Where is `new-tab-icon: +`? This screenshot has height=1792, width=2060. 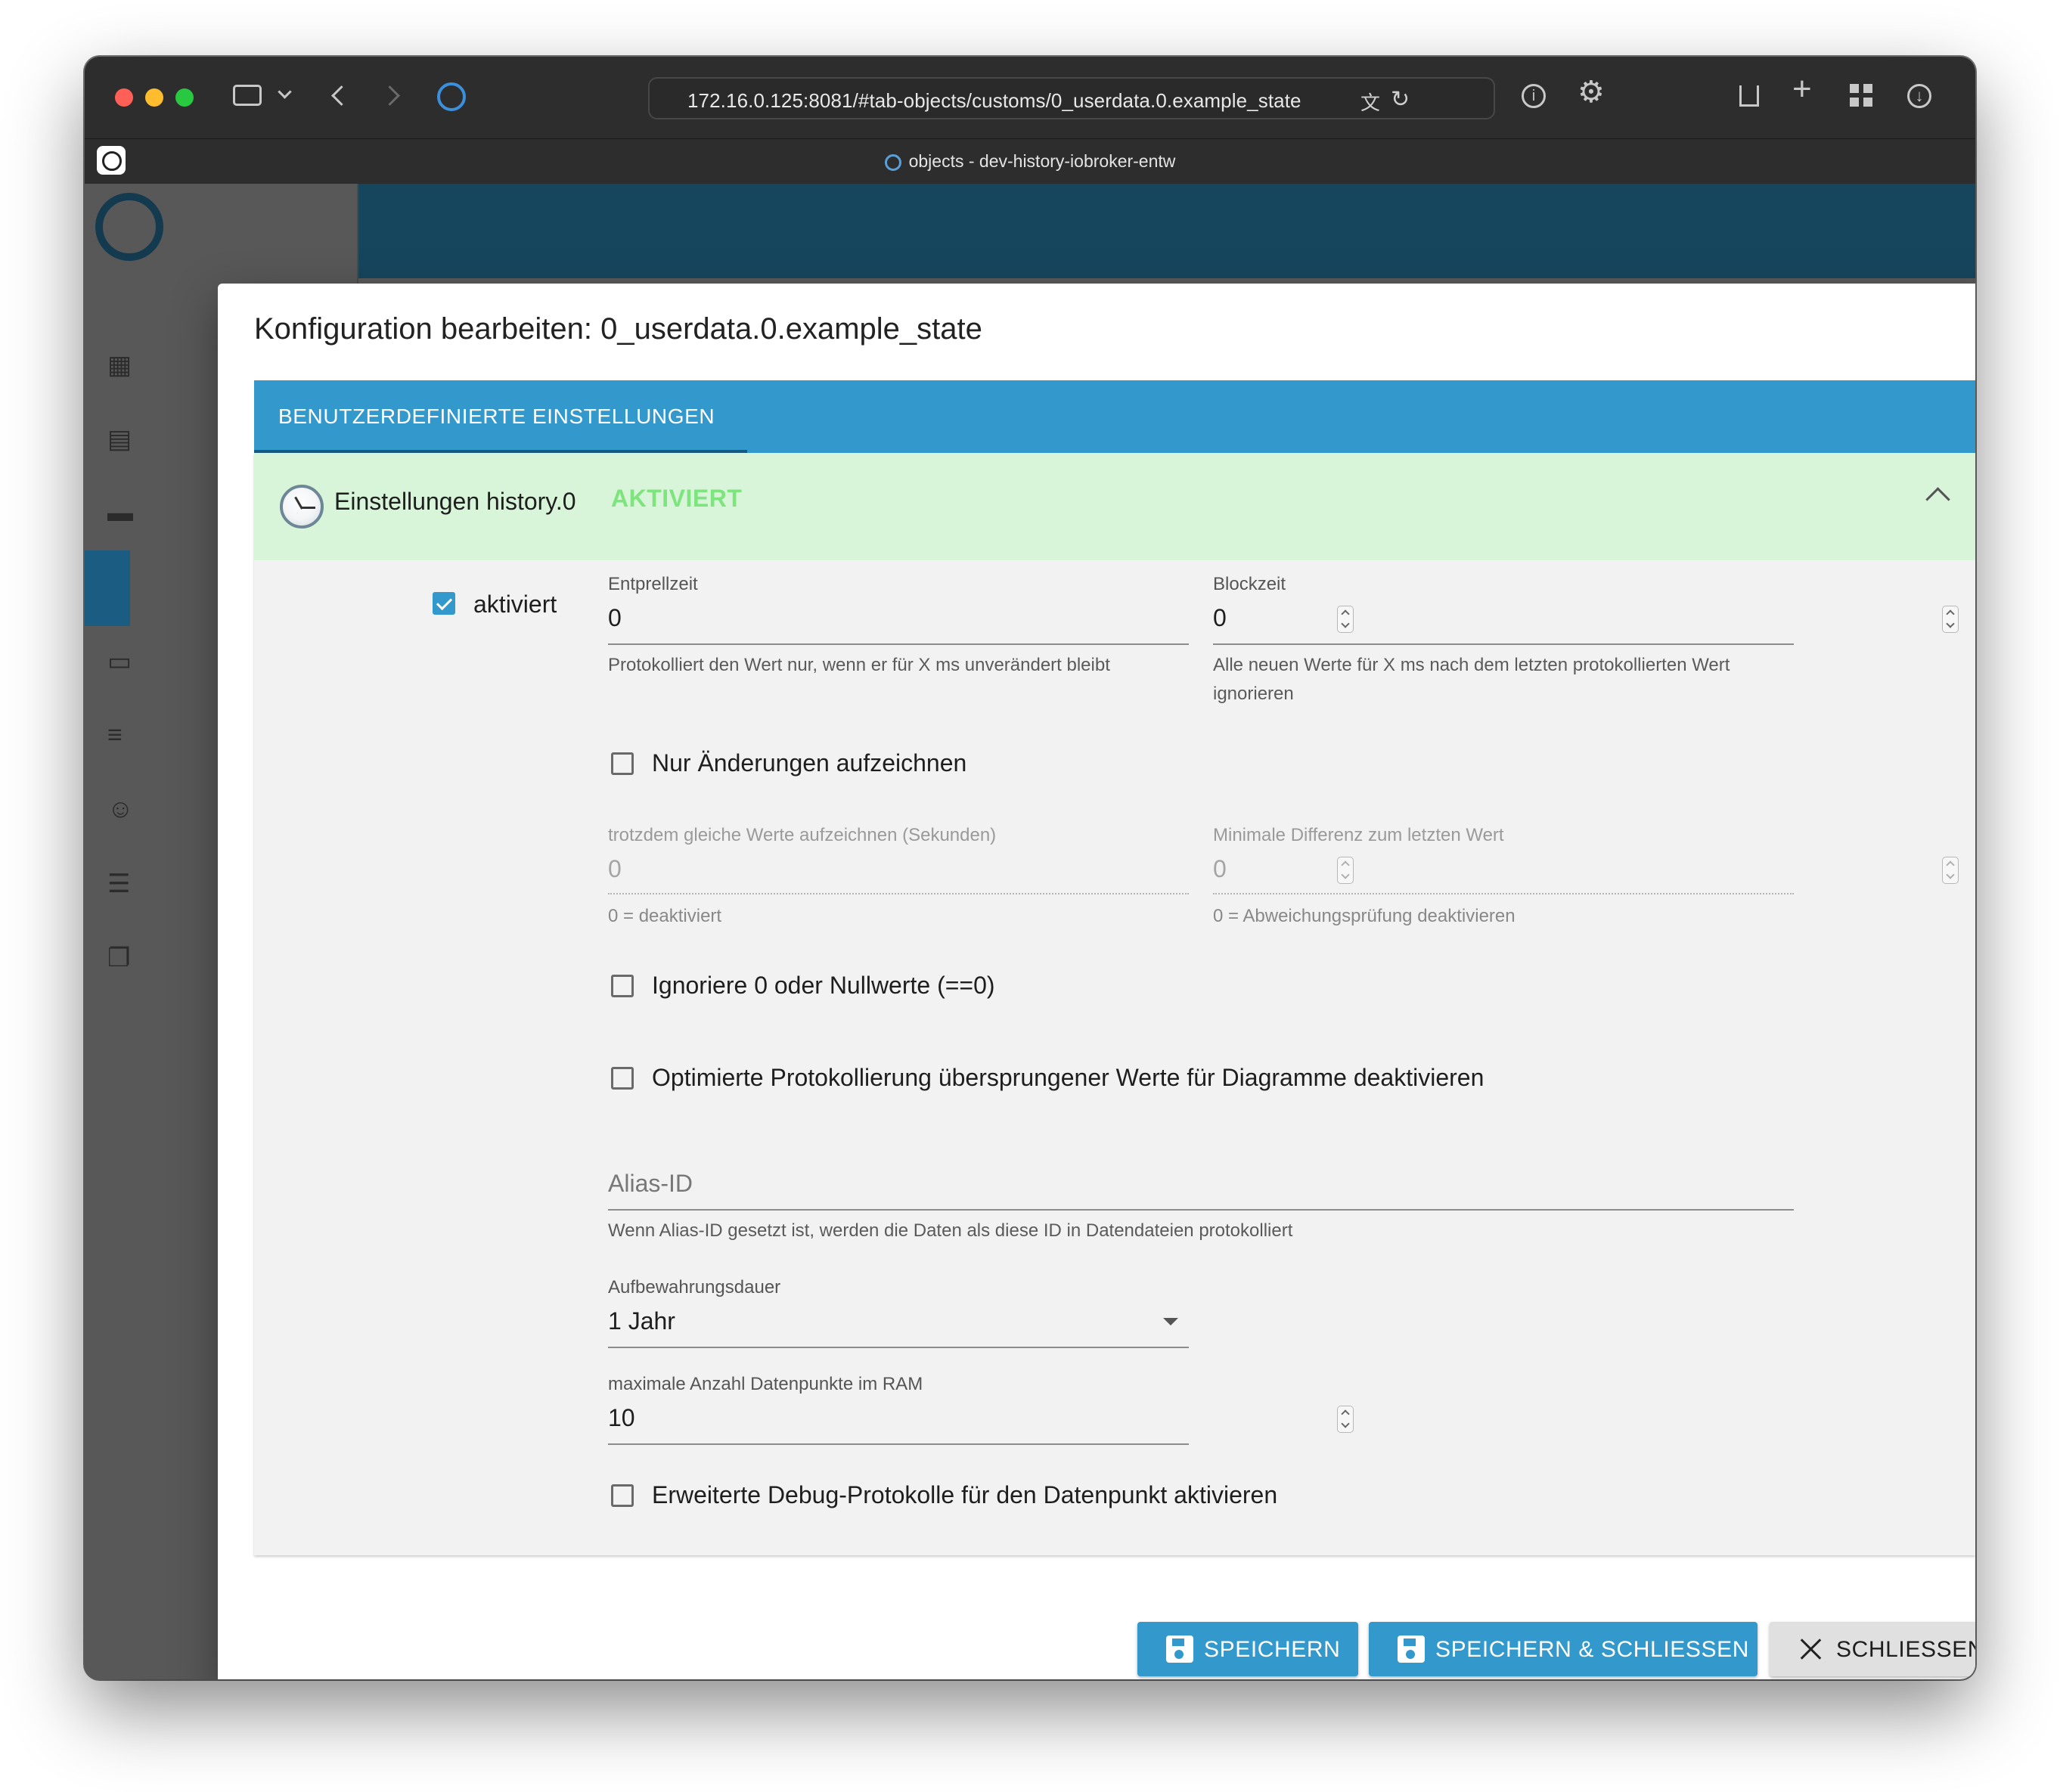
new-tab-icon: + is located at coordinates (1802, 89).